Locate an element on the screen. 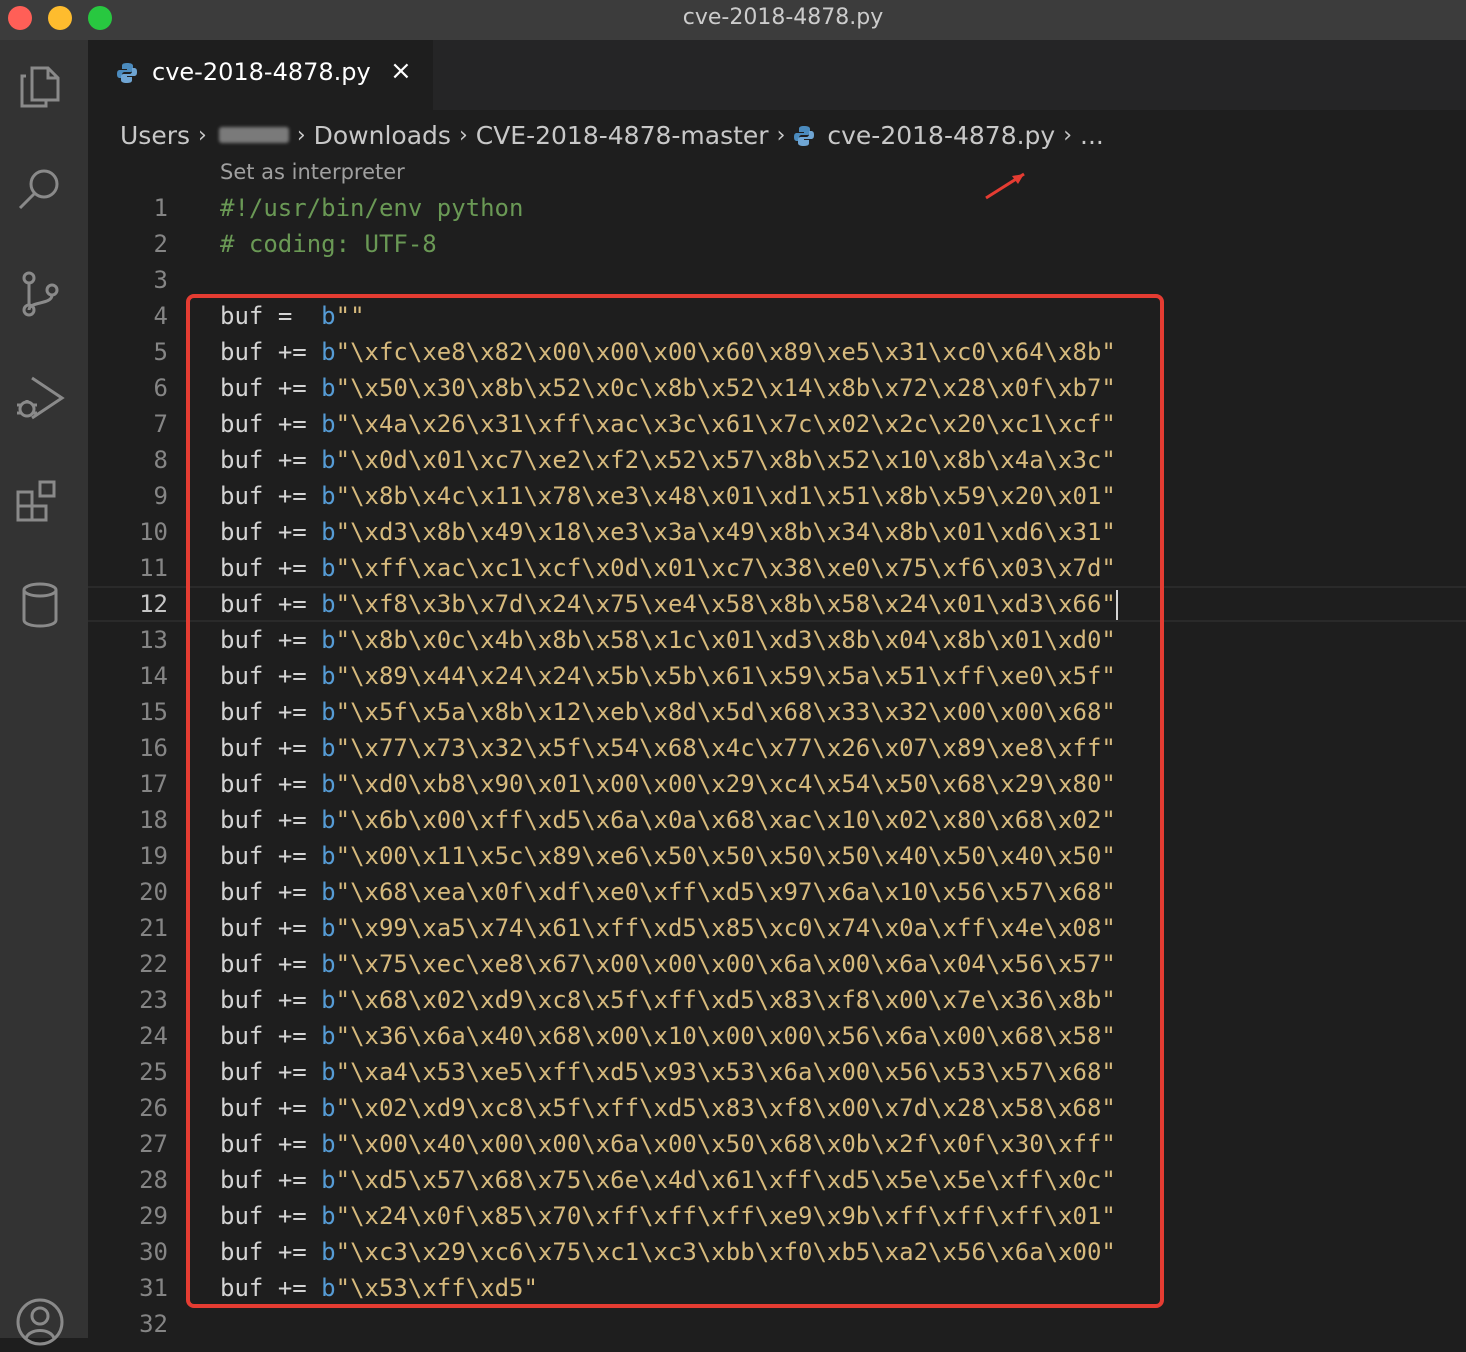  line-number: 23 is located at coordinates (153, 1000).